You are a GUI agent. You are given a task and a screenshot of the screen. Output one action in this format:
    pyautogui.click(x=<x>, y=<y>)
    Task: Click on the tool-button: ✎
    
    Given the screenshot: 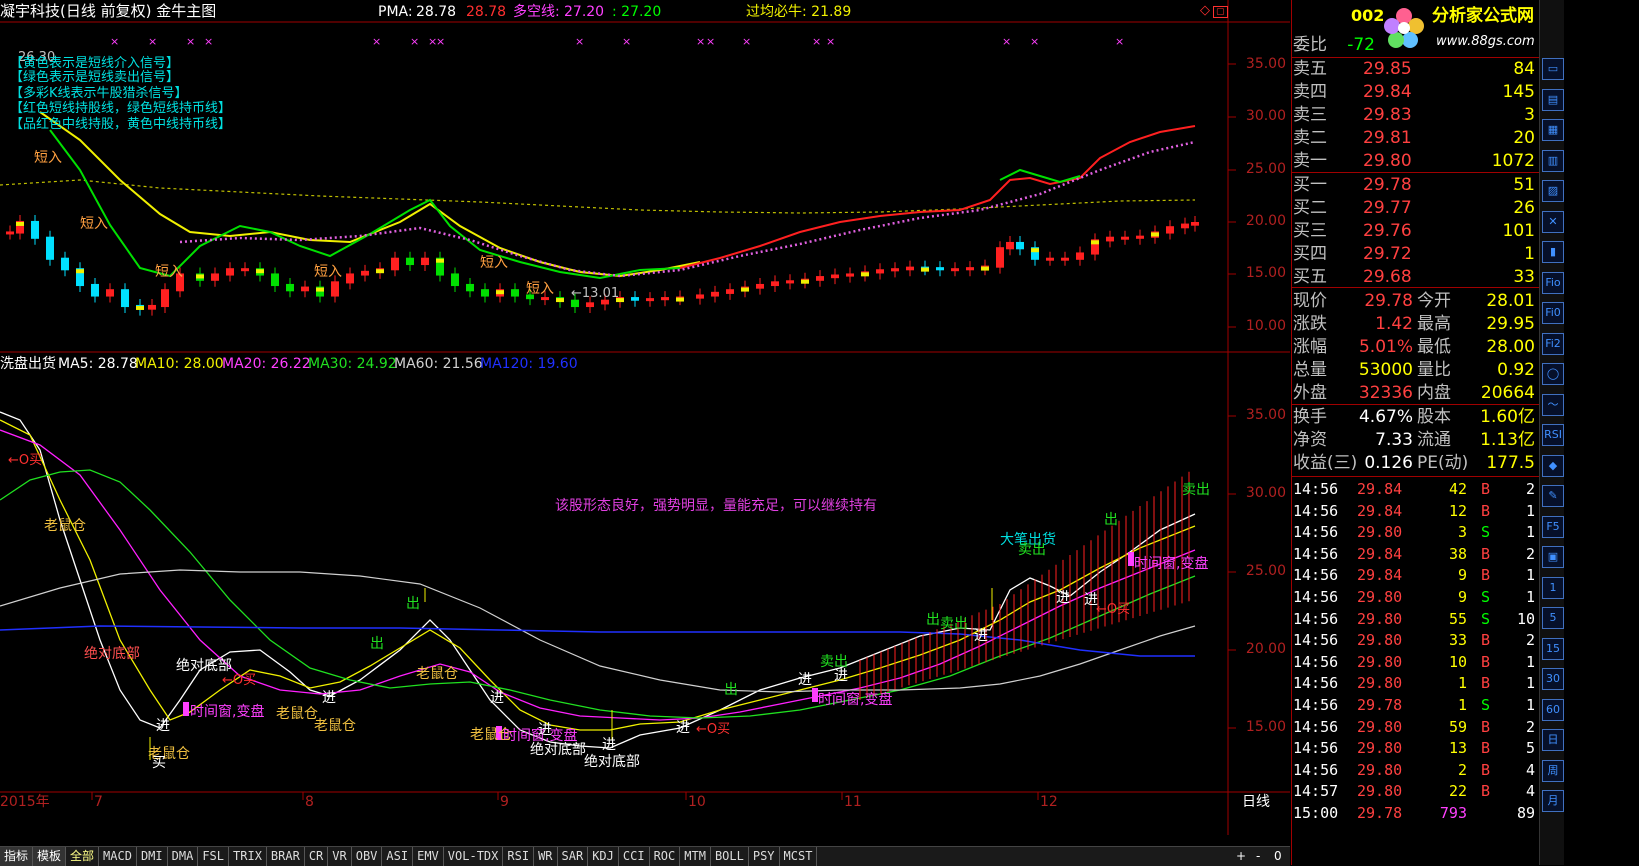 What is the action you would take?
    pyautogui.click(x=1553, y=496)
    